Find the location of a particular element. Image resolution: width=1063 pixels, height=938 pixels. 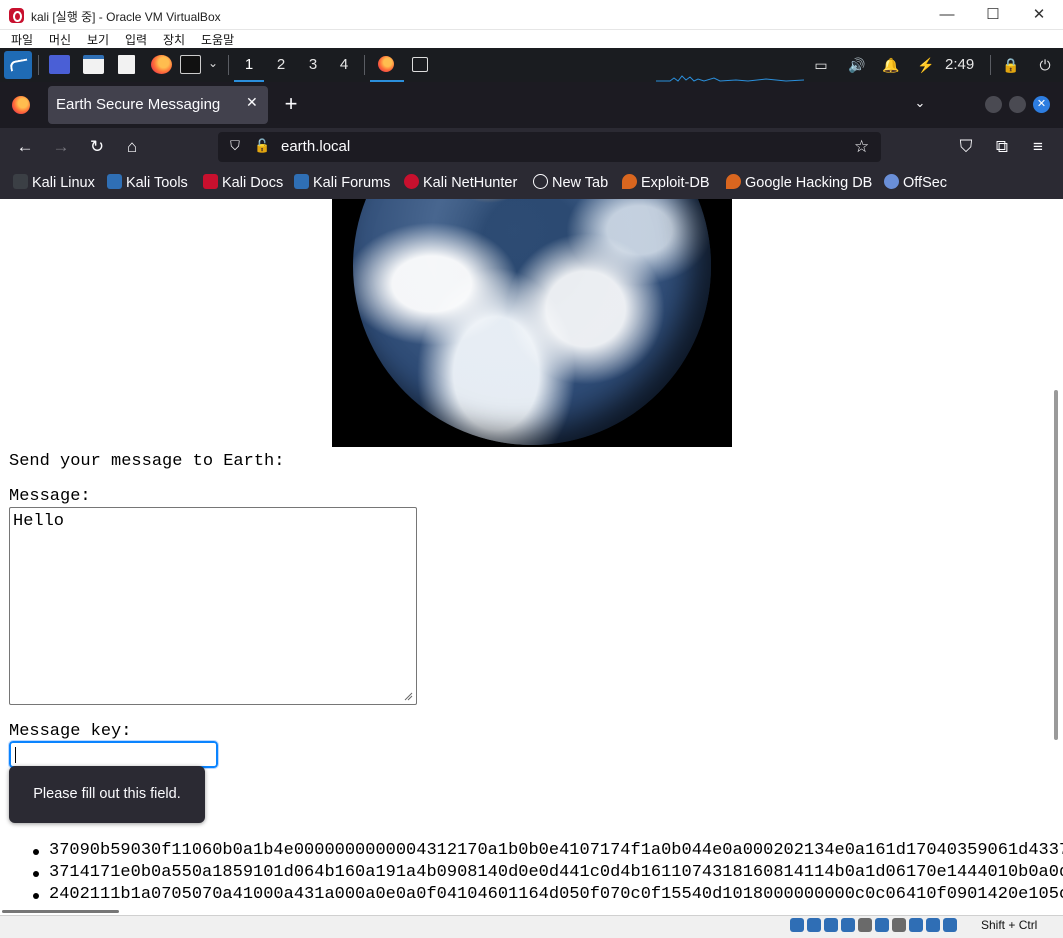

message-key-input is located at coordinates (113, 754).